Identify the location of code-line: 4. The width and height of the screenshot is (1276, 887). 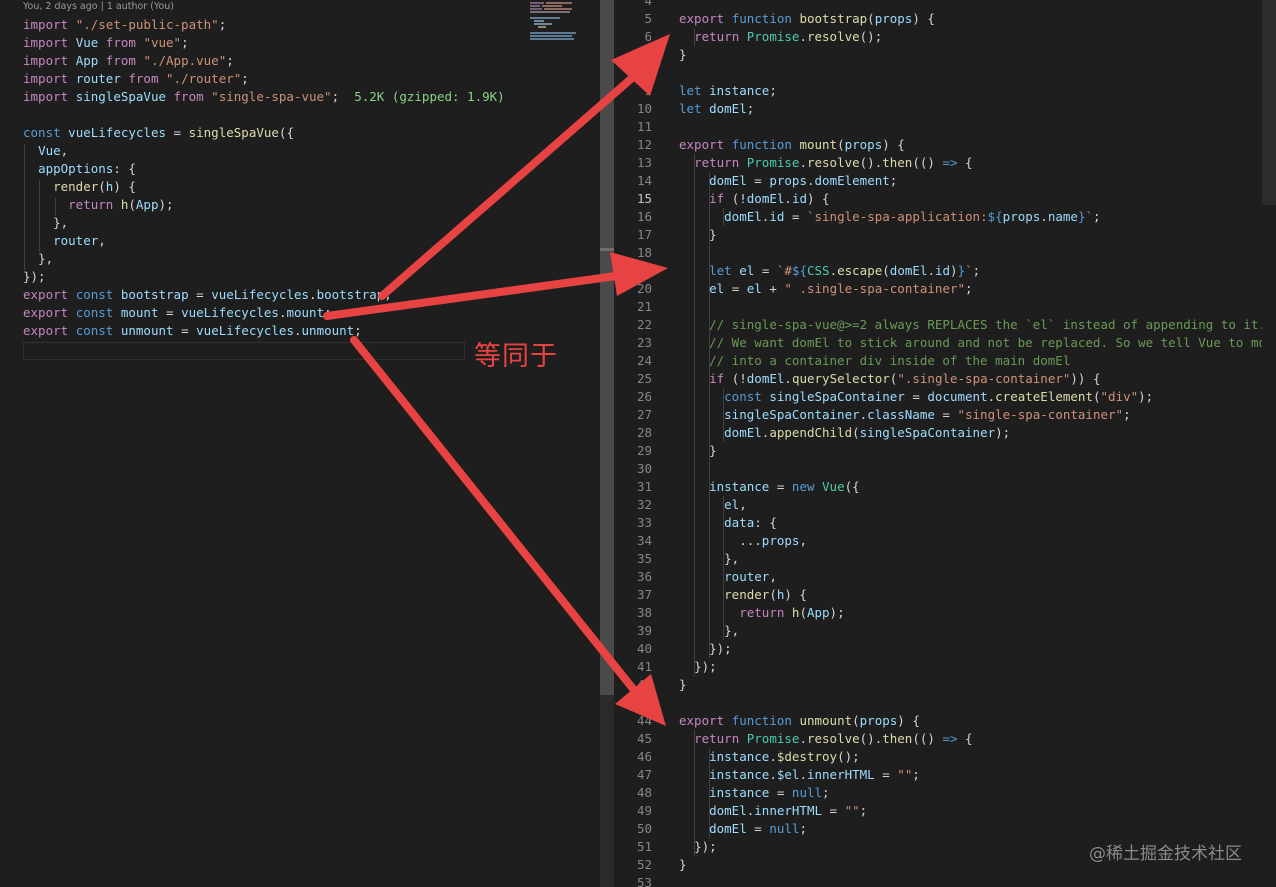
(945, 5).